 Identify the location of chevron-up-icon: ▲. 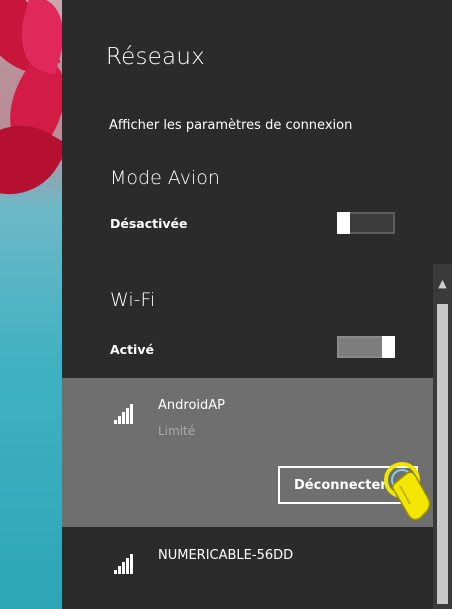
(442, 284).